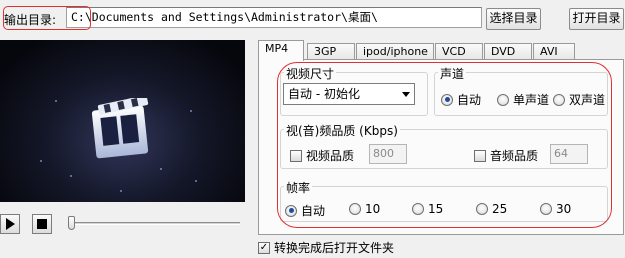 The image size is (625, 258). I want to click on checkbox-checked-icon: ✓, so click(264, 247).